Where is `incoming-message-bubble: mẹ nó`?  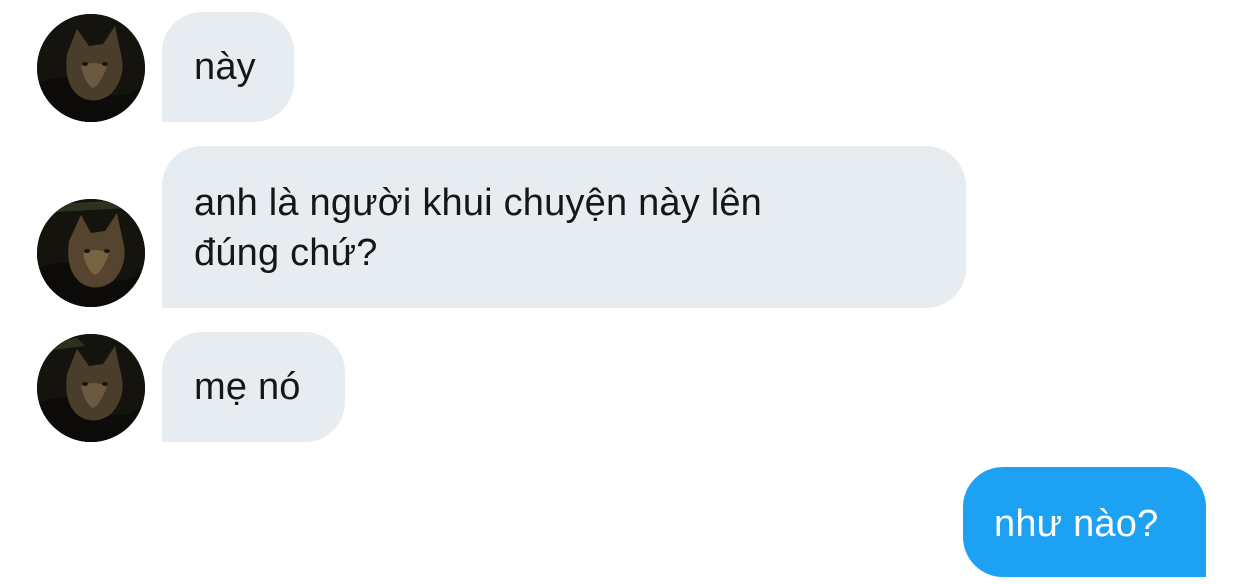 incoming-message-bubble: mẹ nó is located at coordinates (253, 387).